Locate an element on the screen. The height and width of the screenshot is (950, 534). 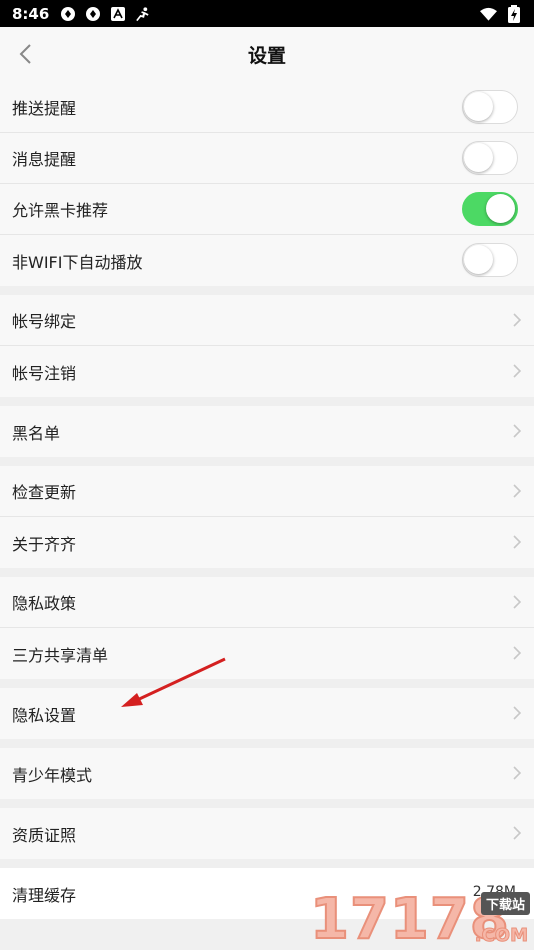
row-label: 青少年模式 is located at coordinates (52, 775).